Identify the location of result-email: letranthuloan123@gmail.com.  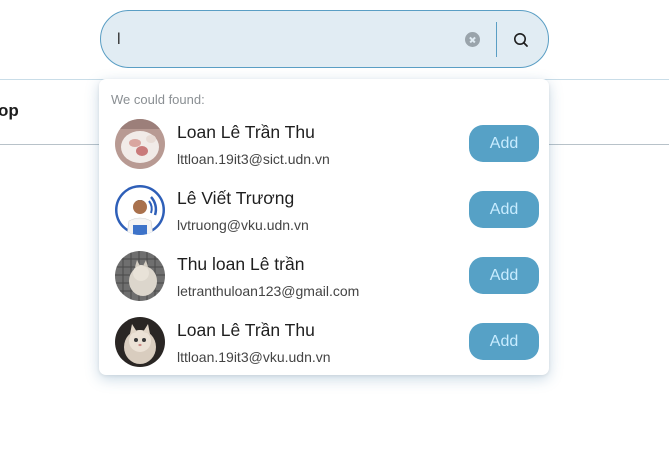
(268, 291).